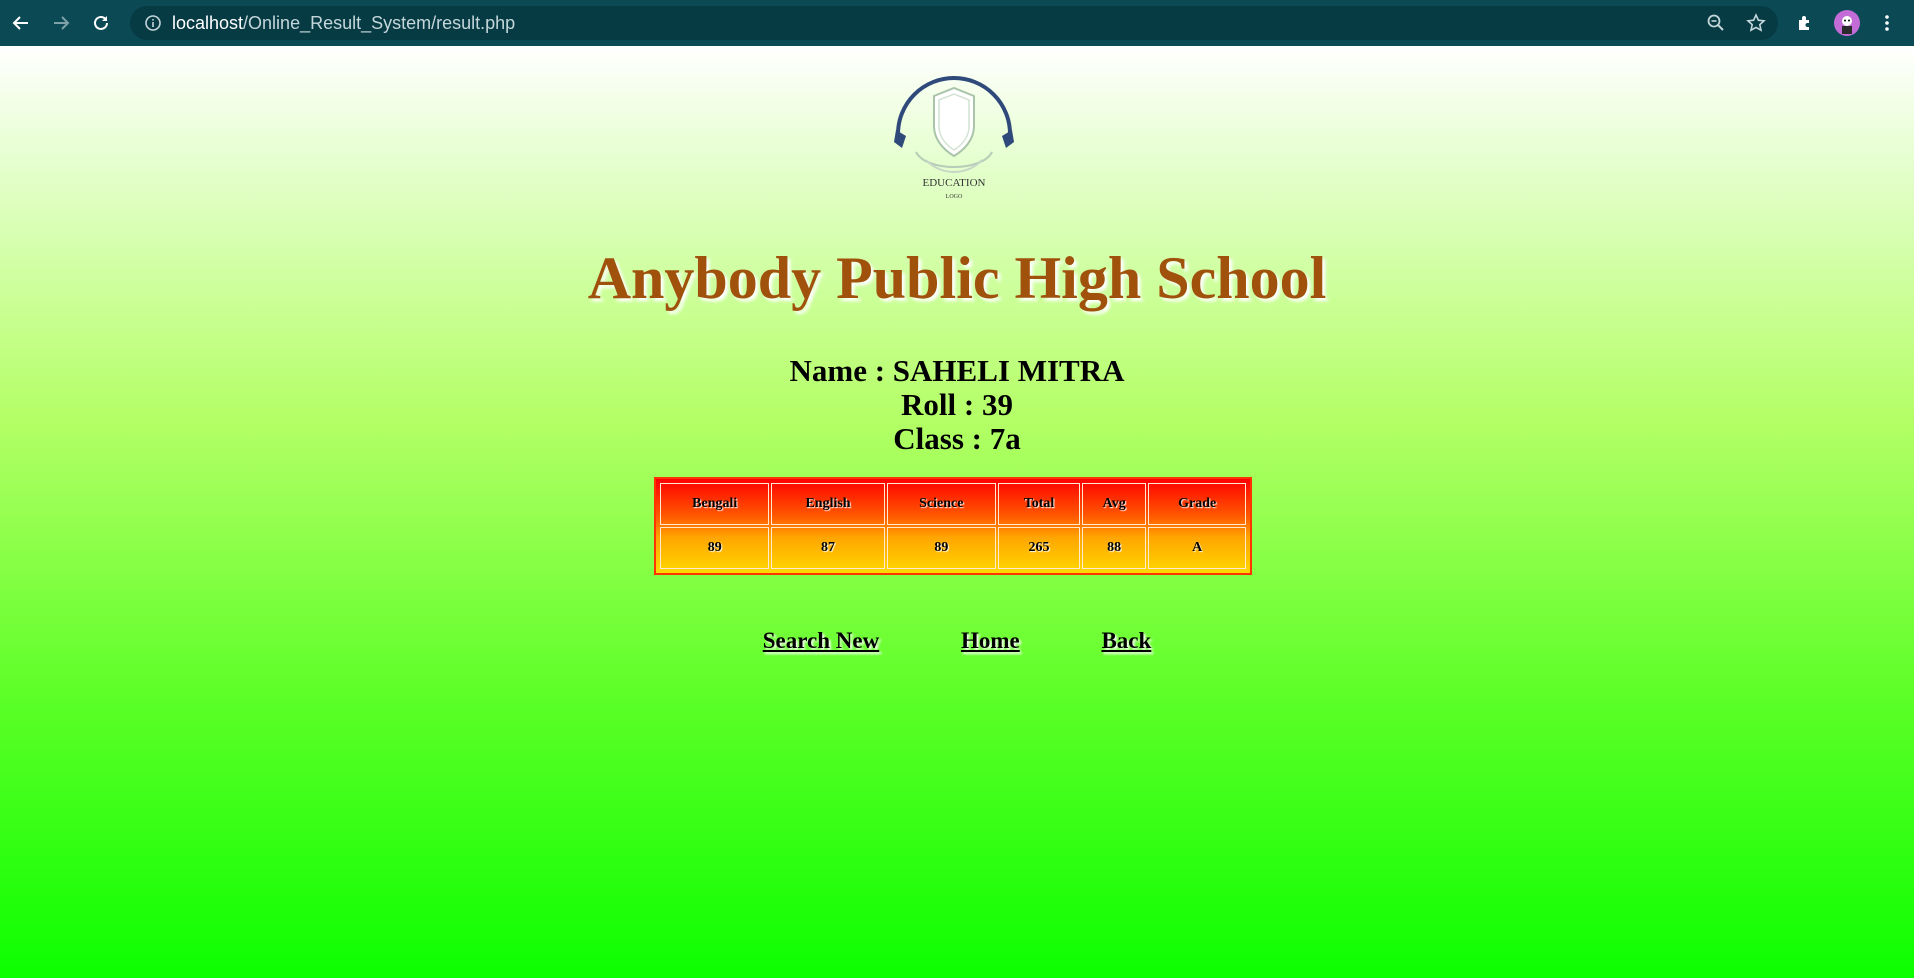 Image resolution: width=1914 pixels, height=978 pixels. I want to click on result-header-row: Bengali English Science Total Avg Grade, so click(953, 504).